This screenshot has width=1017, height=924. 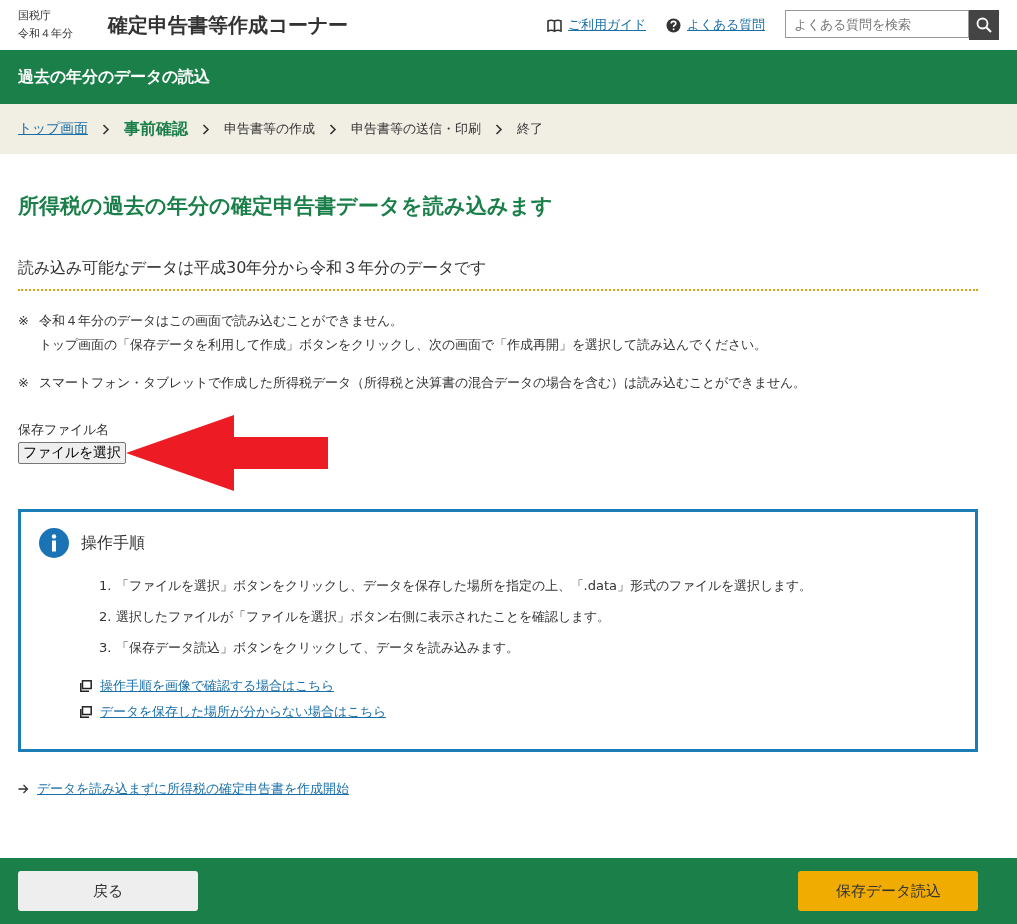 What do you see at coordinates (53, 129) in the screenshot?
I see `breadcrumb-item: トップ画面` at bounding box center [53, 129].